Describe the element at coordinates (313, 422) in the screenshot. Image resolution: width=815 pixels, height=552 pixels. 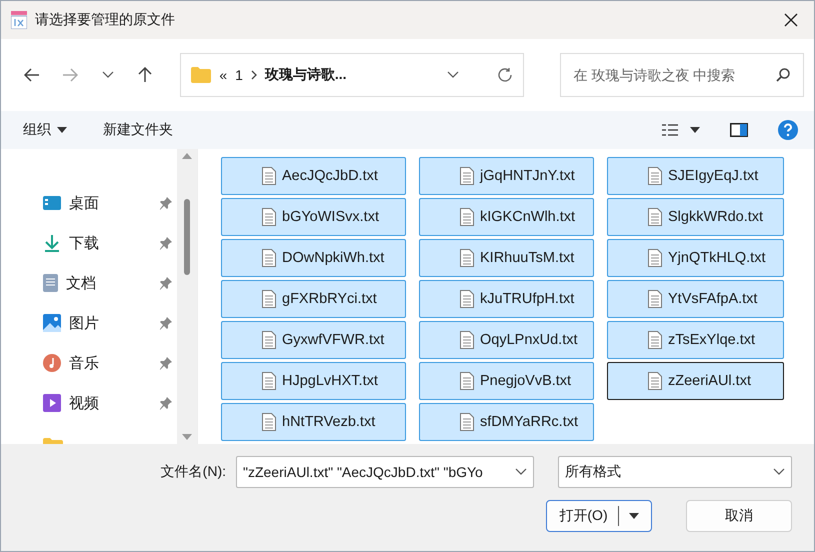
I see `file-item: hNtTRVezb.txt` at that location.